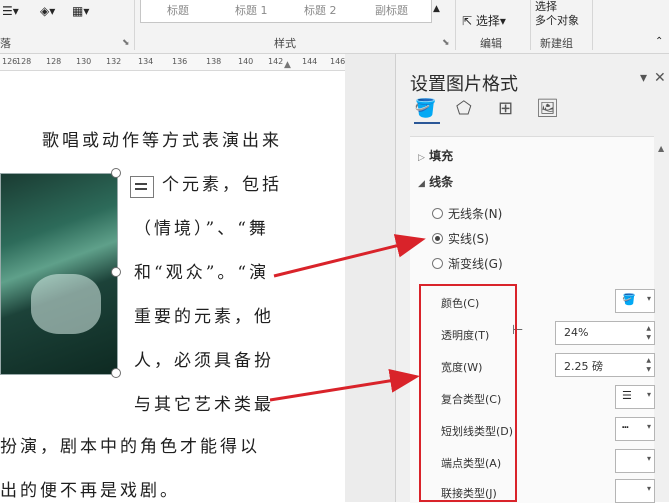  Describe the element at coordinates (349, 256) in the screenshot. I see `arrow-to-solid-line` at that location.